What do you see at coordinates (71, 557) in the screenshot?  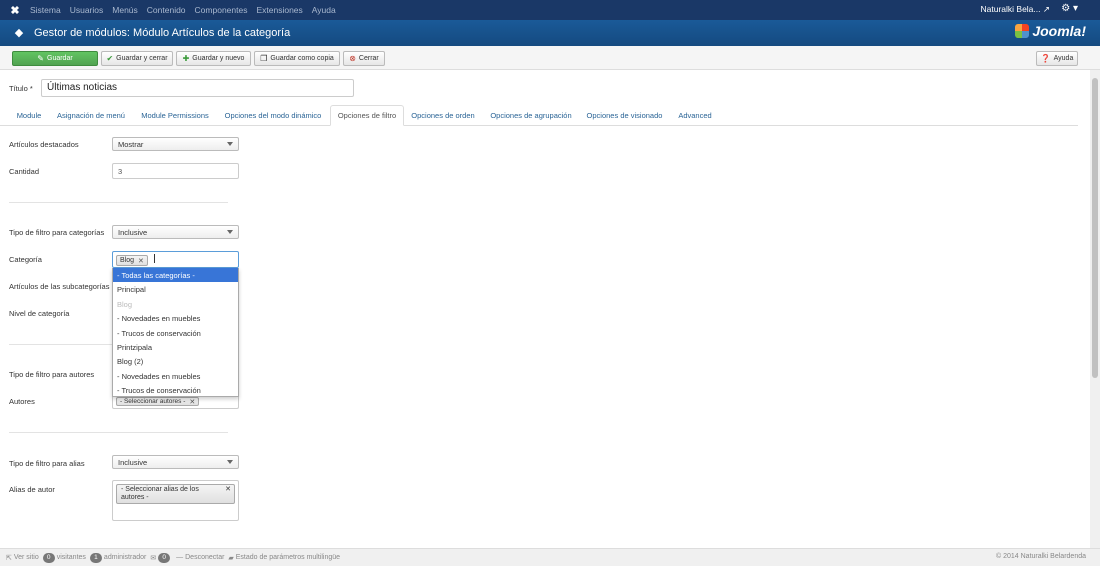 I see `visitors-label: visitantes` at bounding box center [71, 557].